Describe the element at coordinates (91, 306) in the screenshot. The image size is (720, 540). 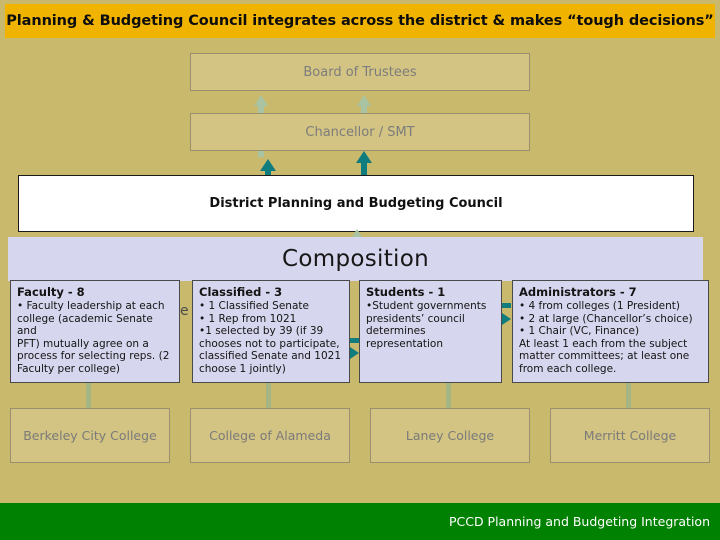
I see `card-line: • Faculty leadership at each` at that location.